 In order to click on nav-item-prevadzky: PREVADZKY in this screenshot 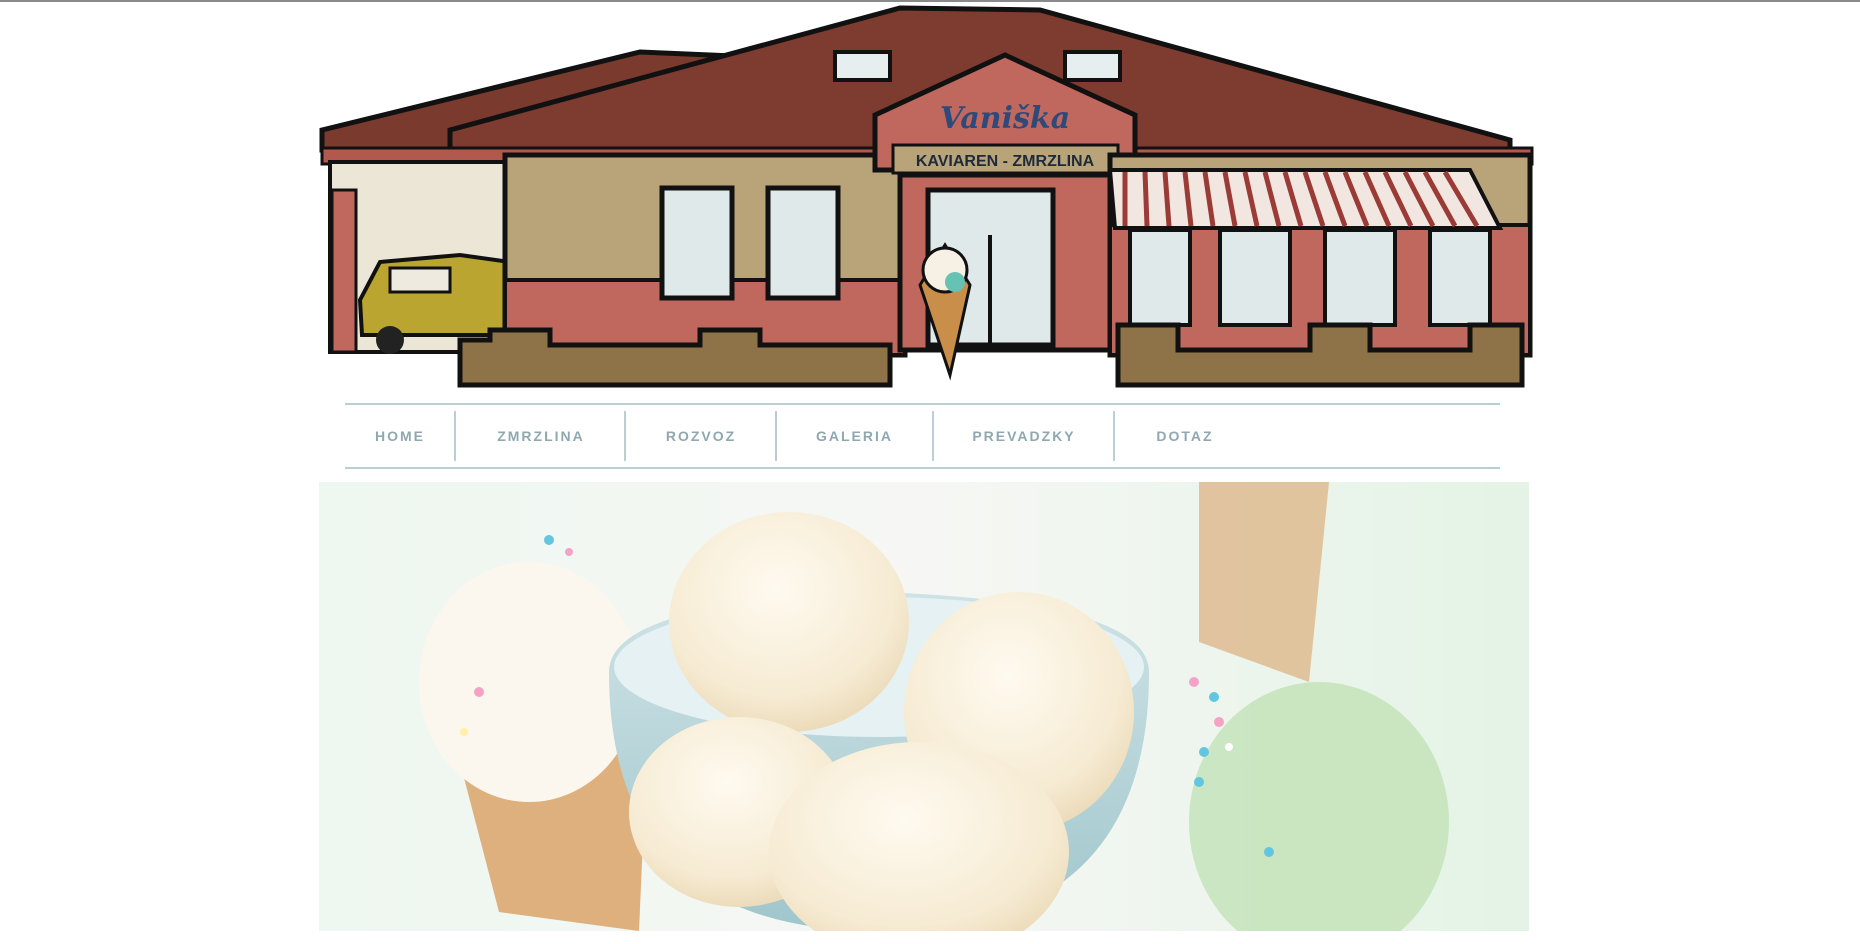, I will do `click(1024, 436)`.